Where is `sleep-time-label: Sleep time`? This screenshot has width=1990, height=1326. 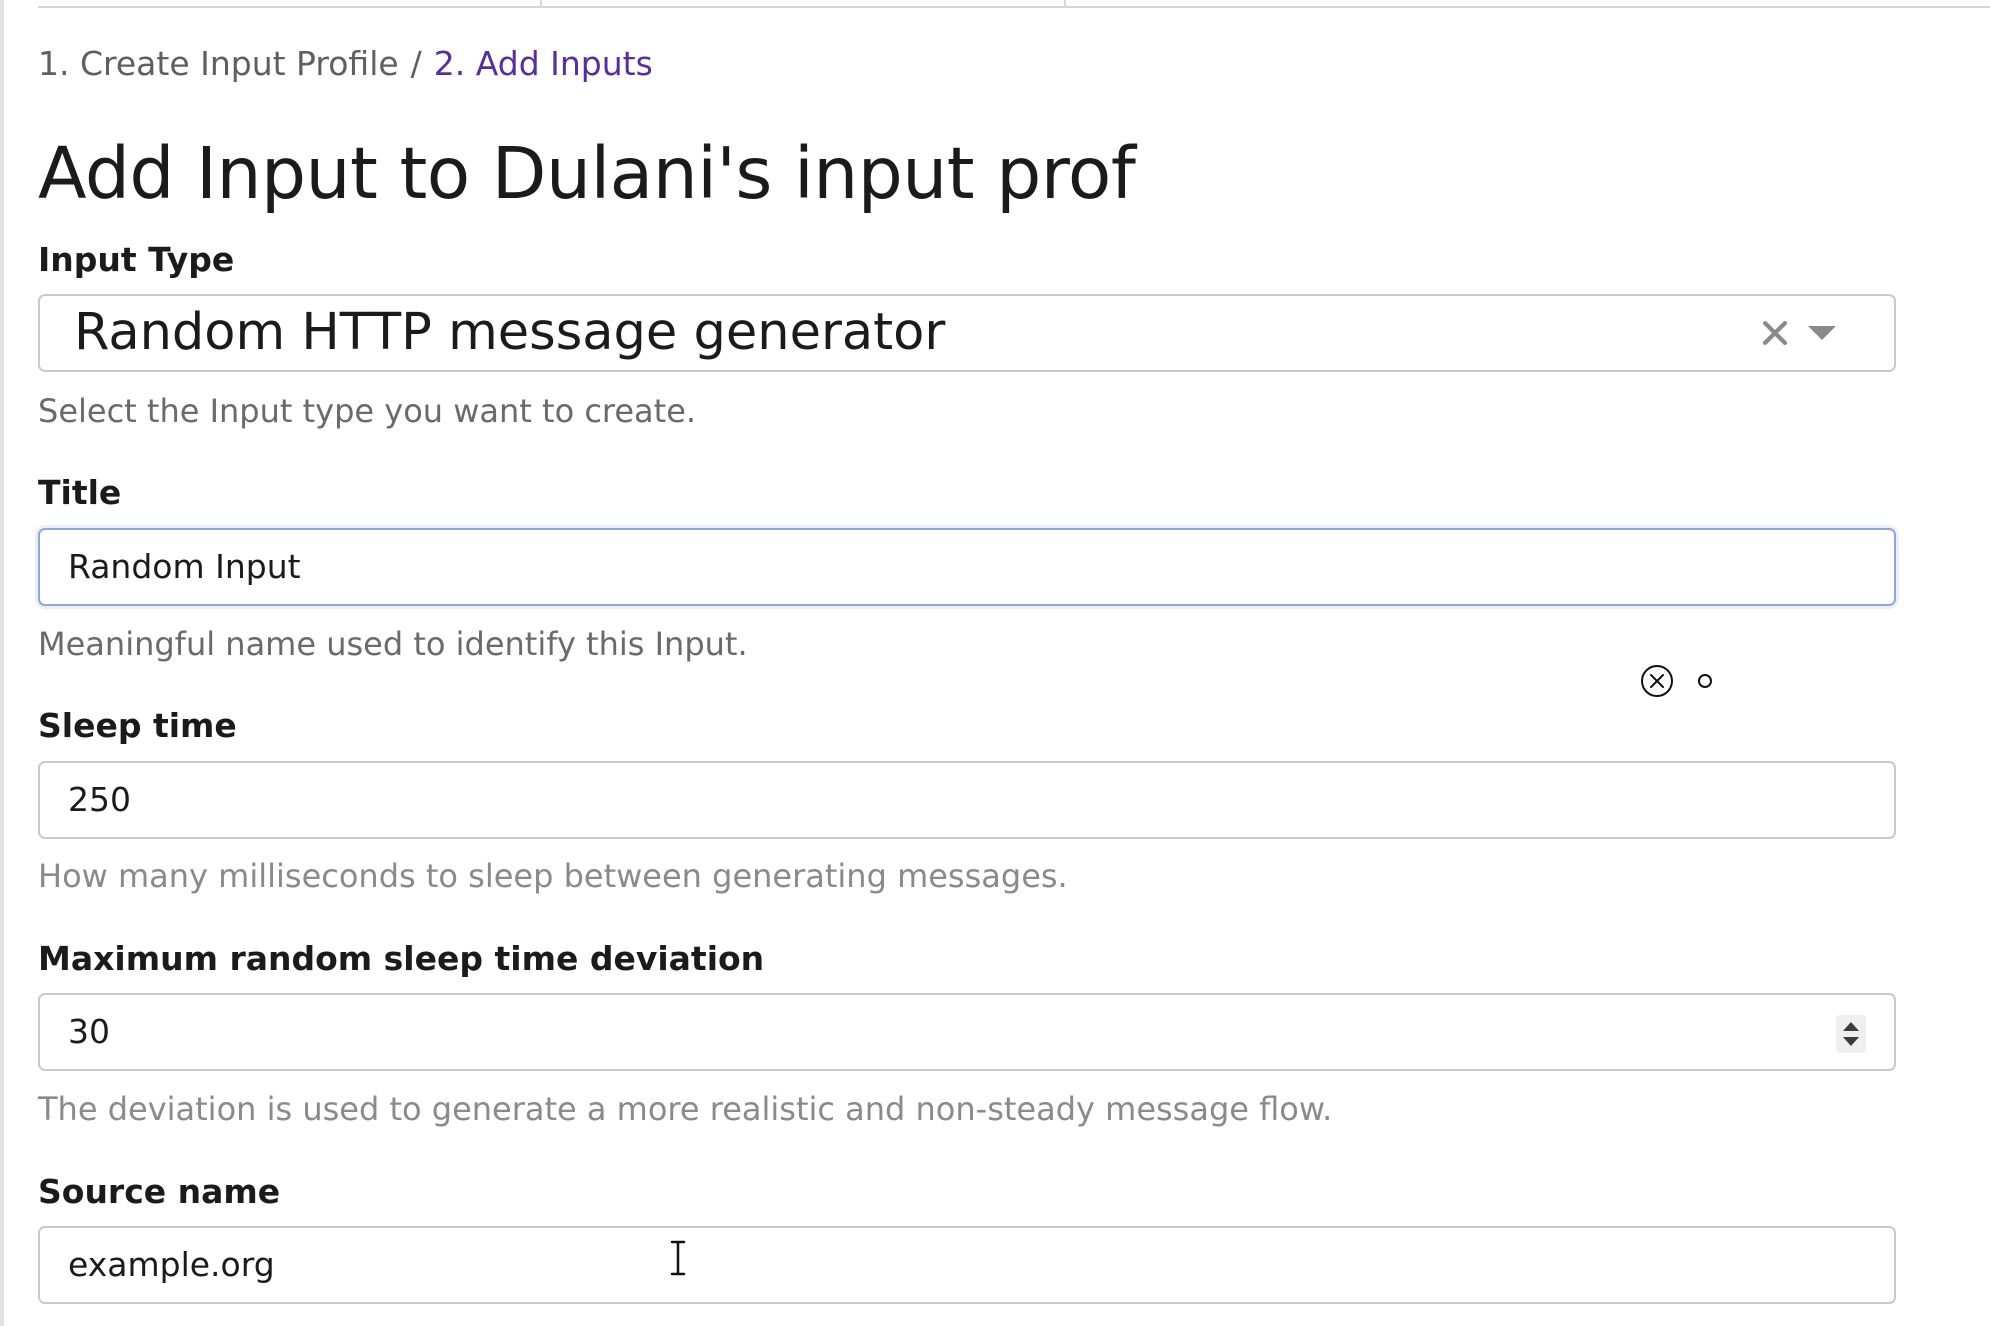 sleep-time-label: Sleep time is located at coordinates (137, 725).